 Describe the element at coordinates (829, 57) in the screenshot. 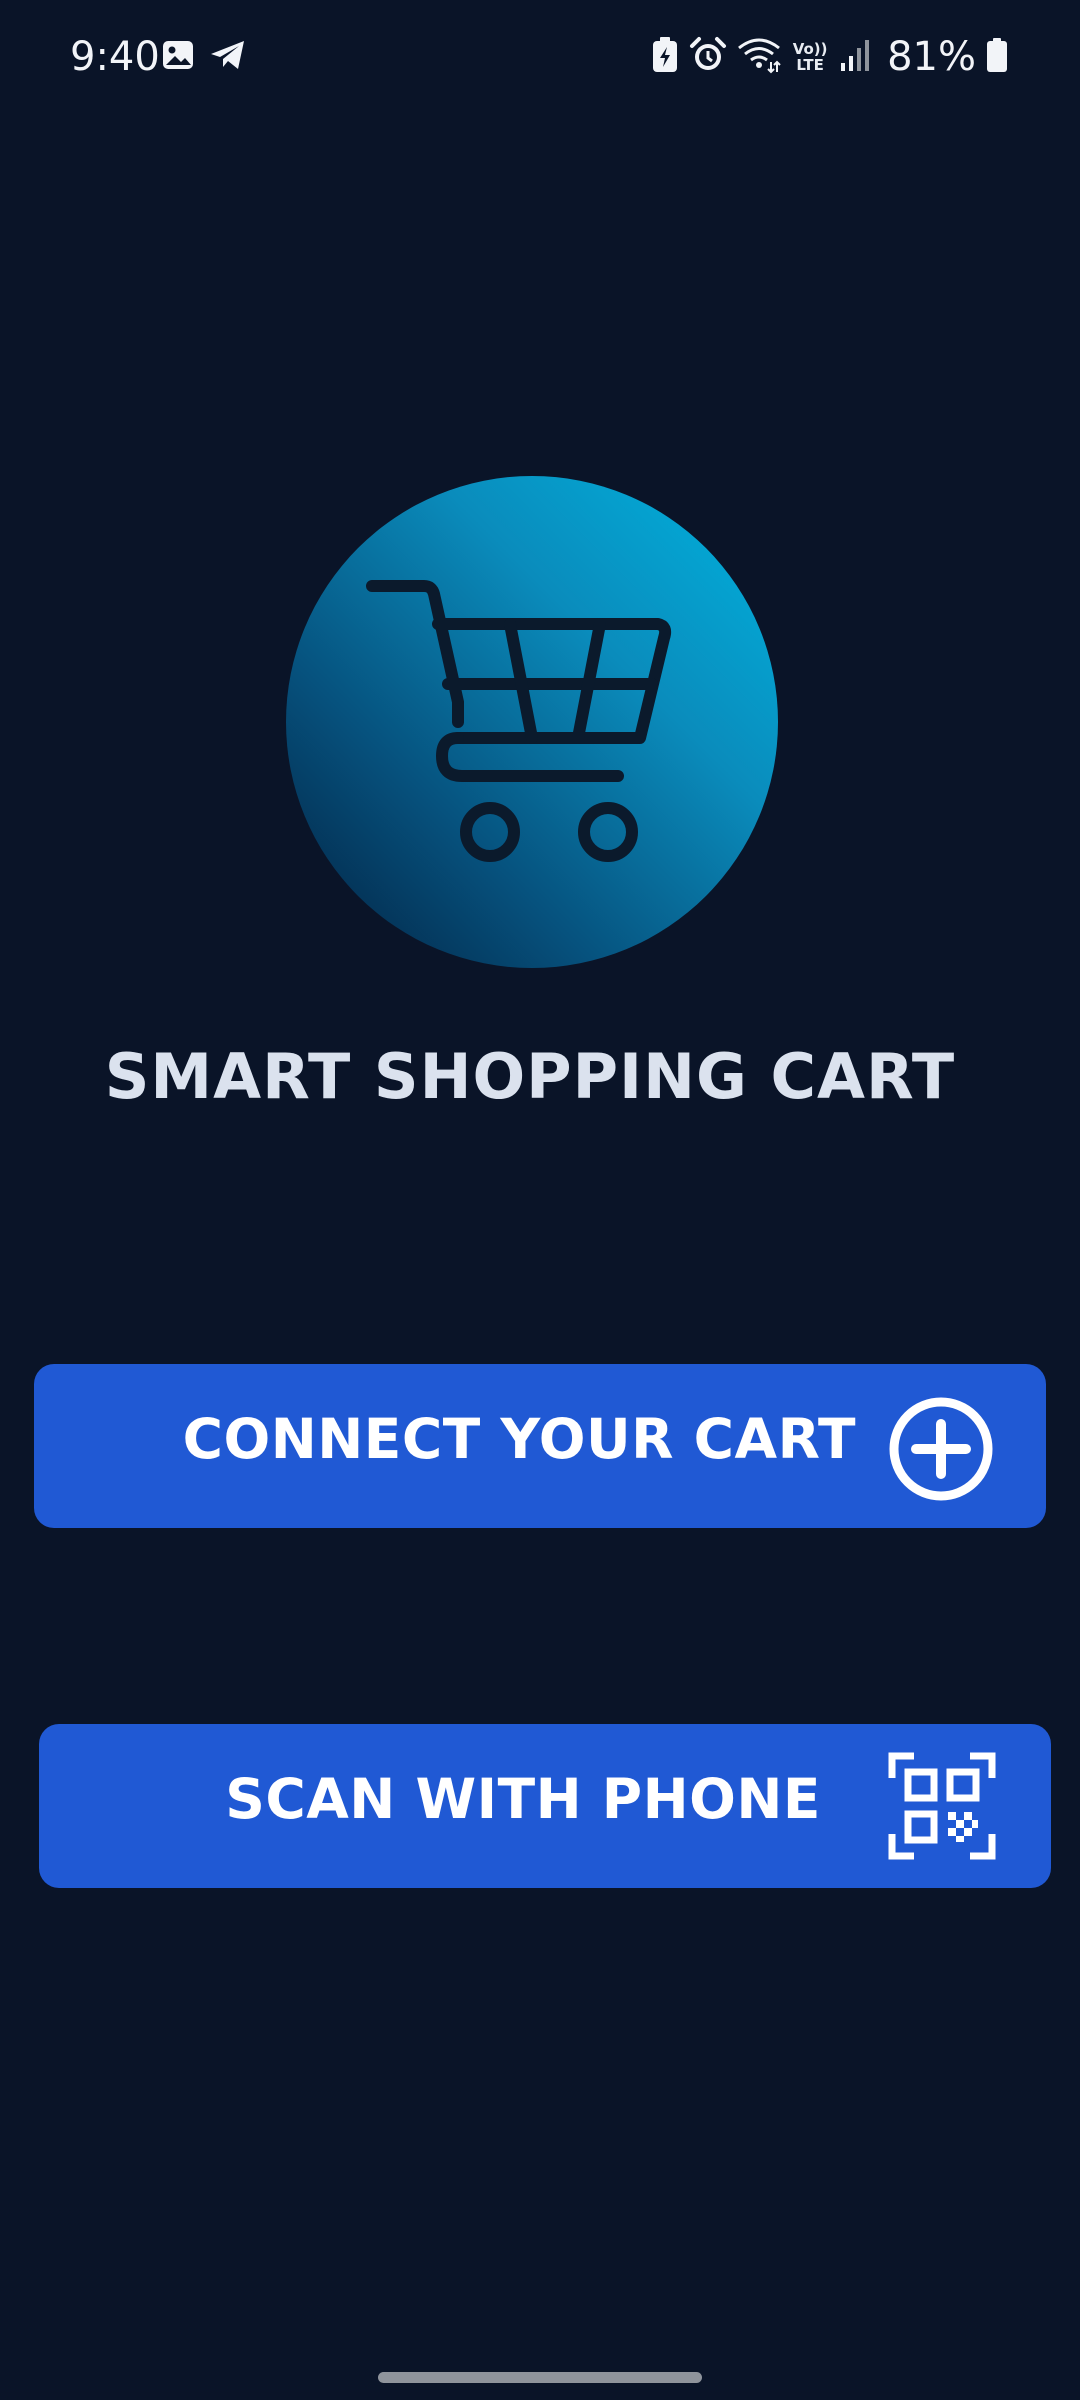

I see `status-right-icons: Vo)) LTE 81%` at that location.